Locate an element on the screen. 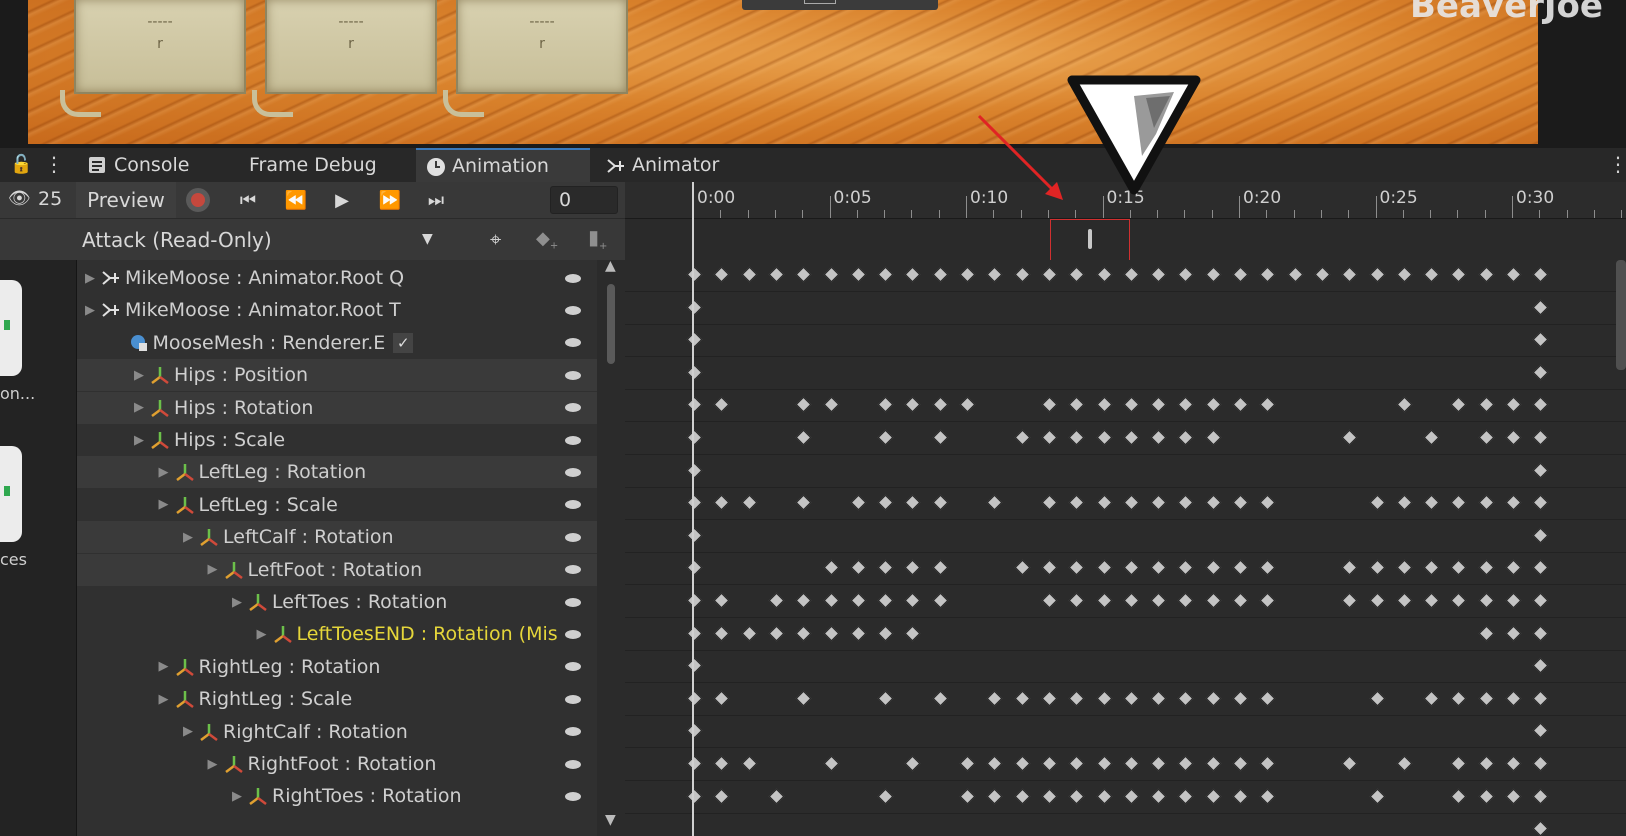 This screenshot has height=836, width=1626. kebab-menu-icon: ⋮ is located at coordinates (54, 164).